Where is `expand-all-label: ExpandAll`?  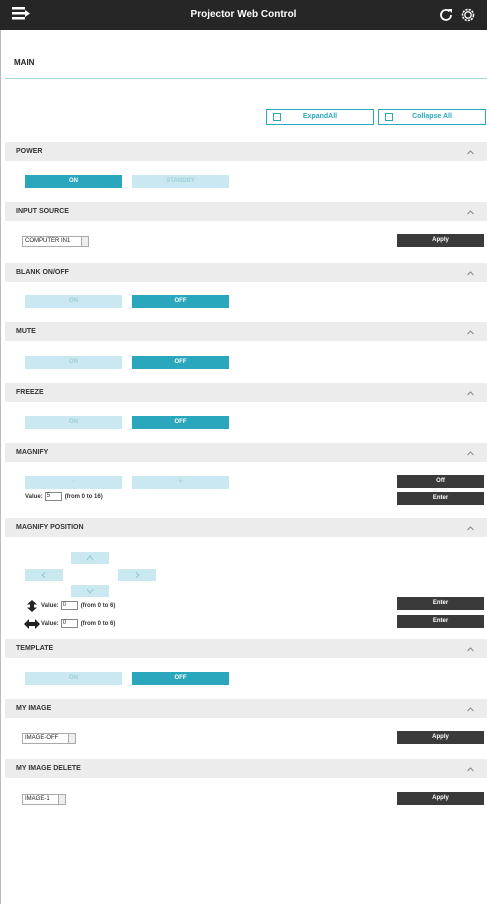
expand-all-label: ExpandAll is located at coordinates (320, 116).